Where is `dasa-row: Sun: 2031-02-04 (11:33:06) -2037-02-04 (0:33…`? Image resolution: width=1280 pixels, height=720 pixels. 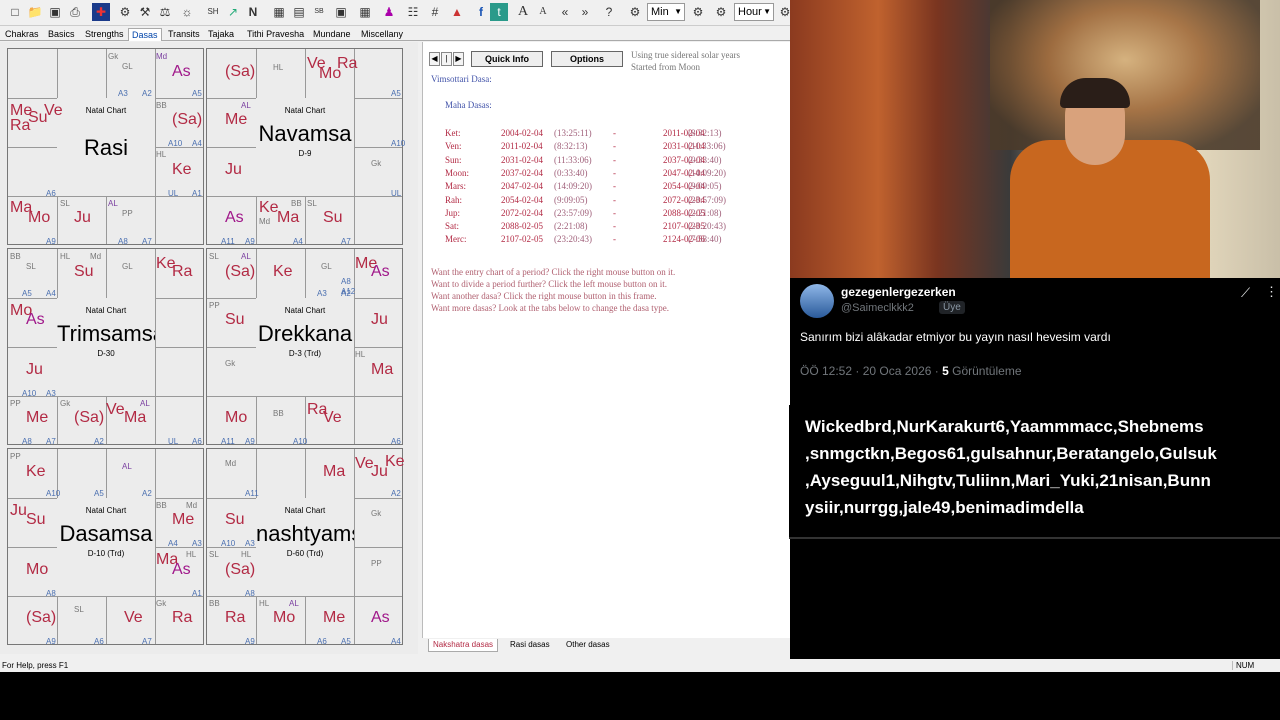 dasa-row: Sun: 2031-02-04 (11:33:06) -2037-02-04 (0:33… is located at coordinates (607, 161).